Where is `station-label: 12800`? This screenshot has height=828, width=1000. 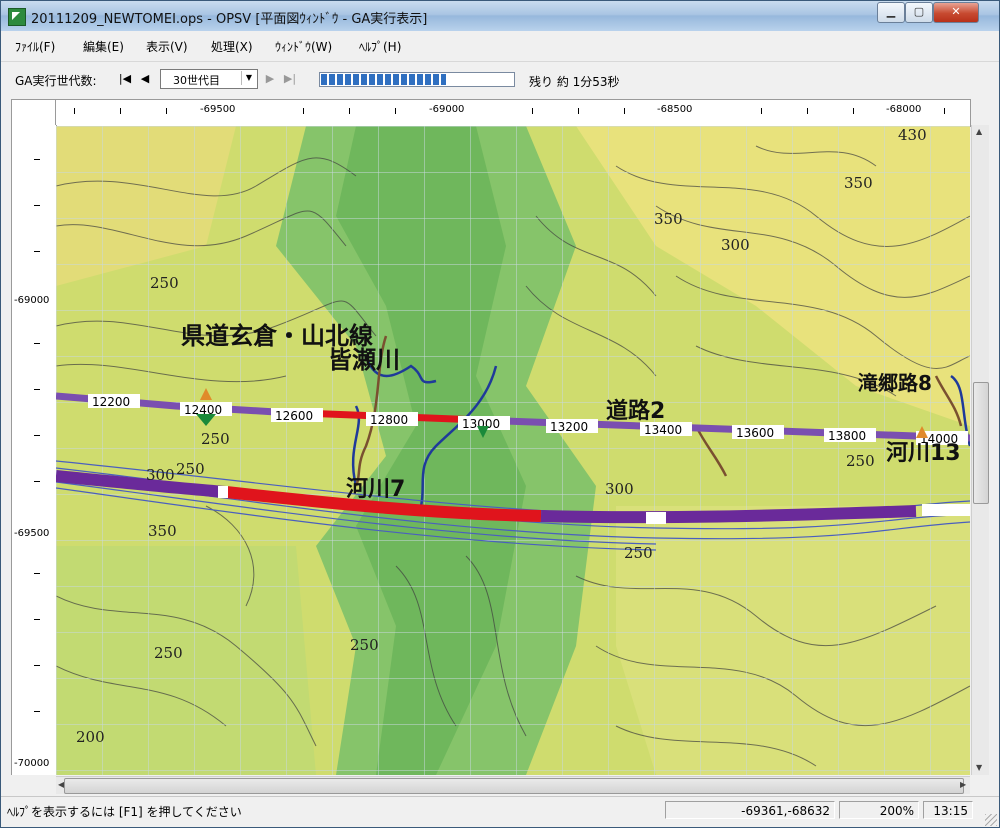 station-label: 12800 is located at coordinates (389, 420).